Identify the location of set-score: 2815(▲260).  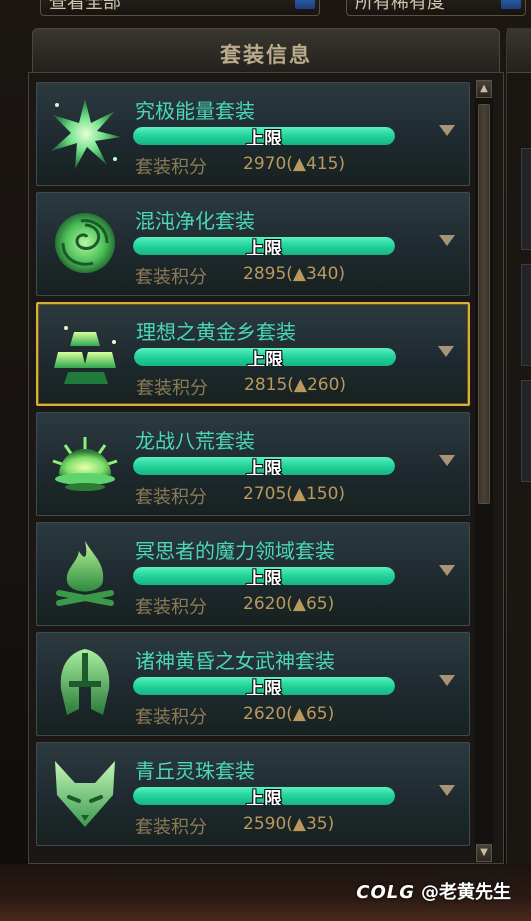
(295, 385).